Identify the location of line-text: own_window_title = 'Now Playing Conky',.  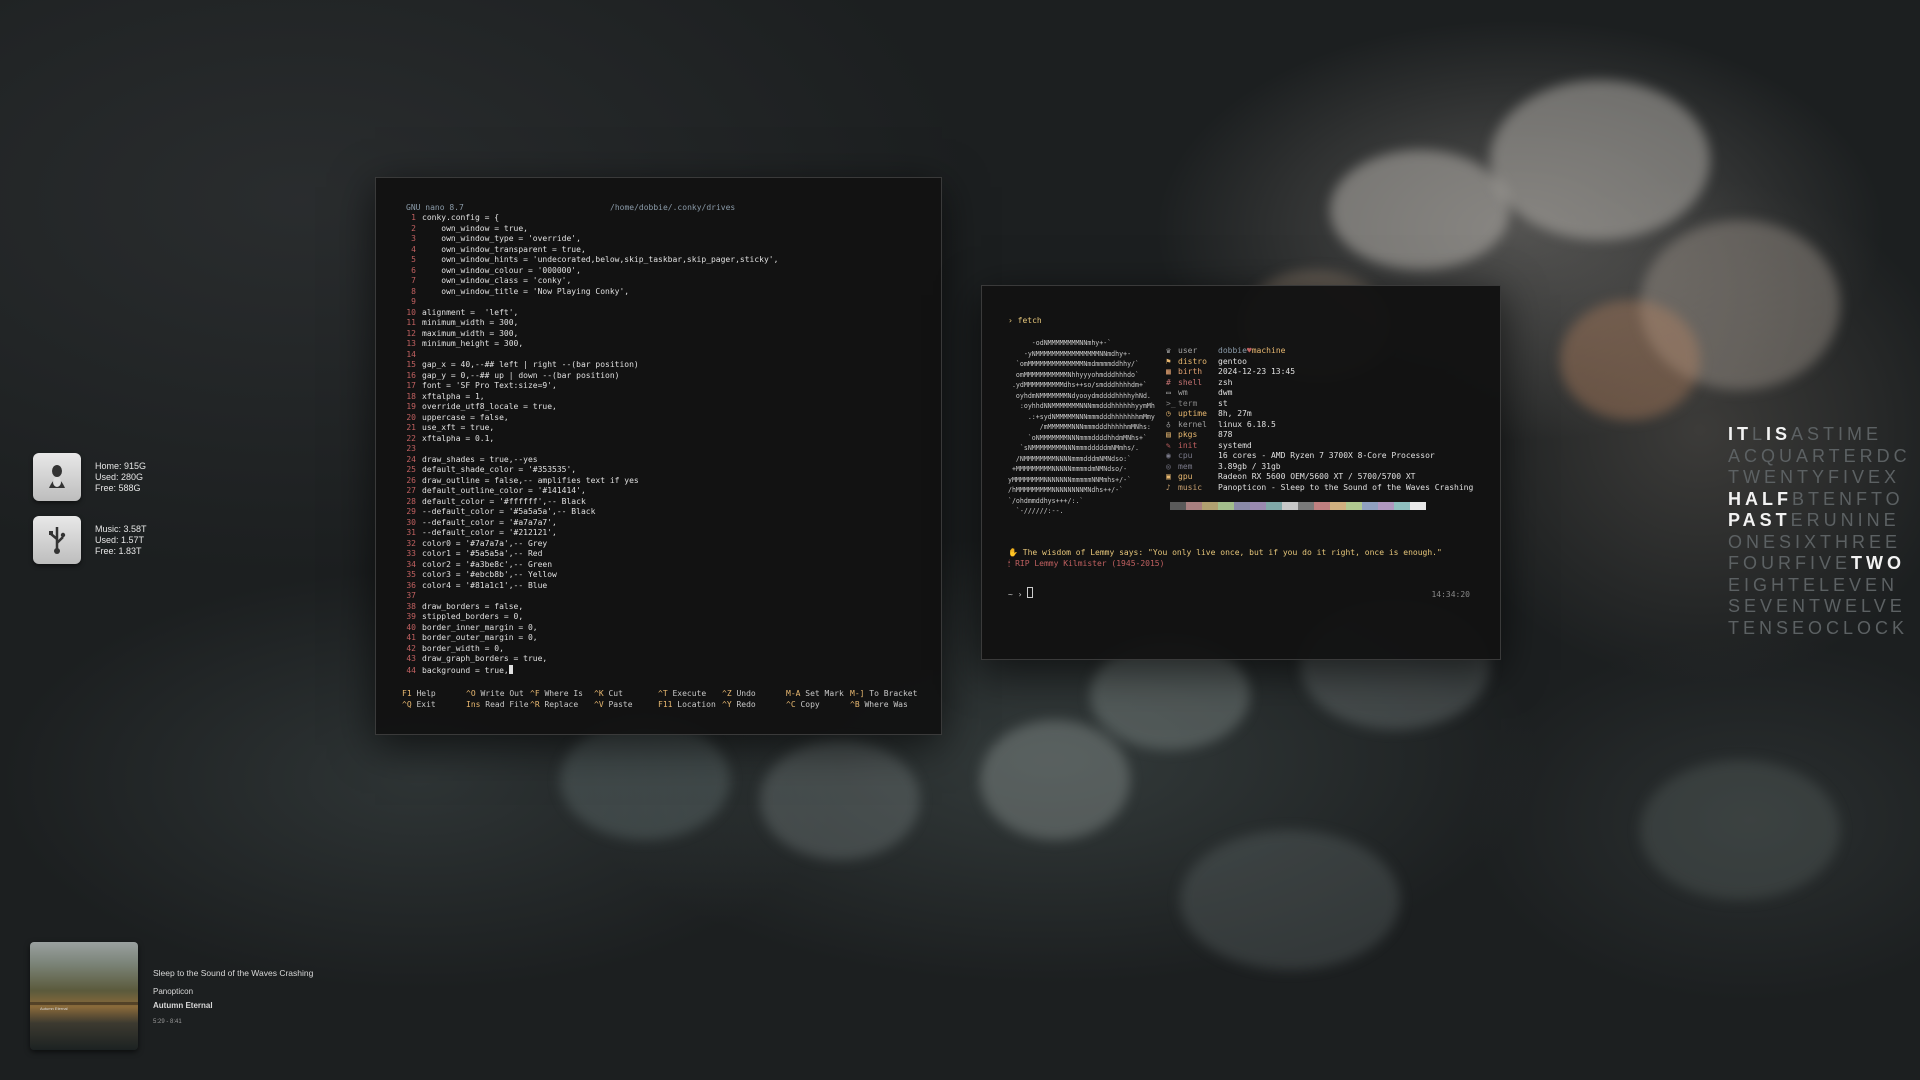
(526, 291).